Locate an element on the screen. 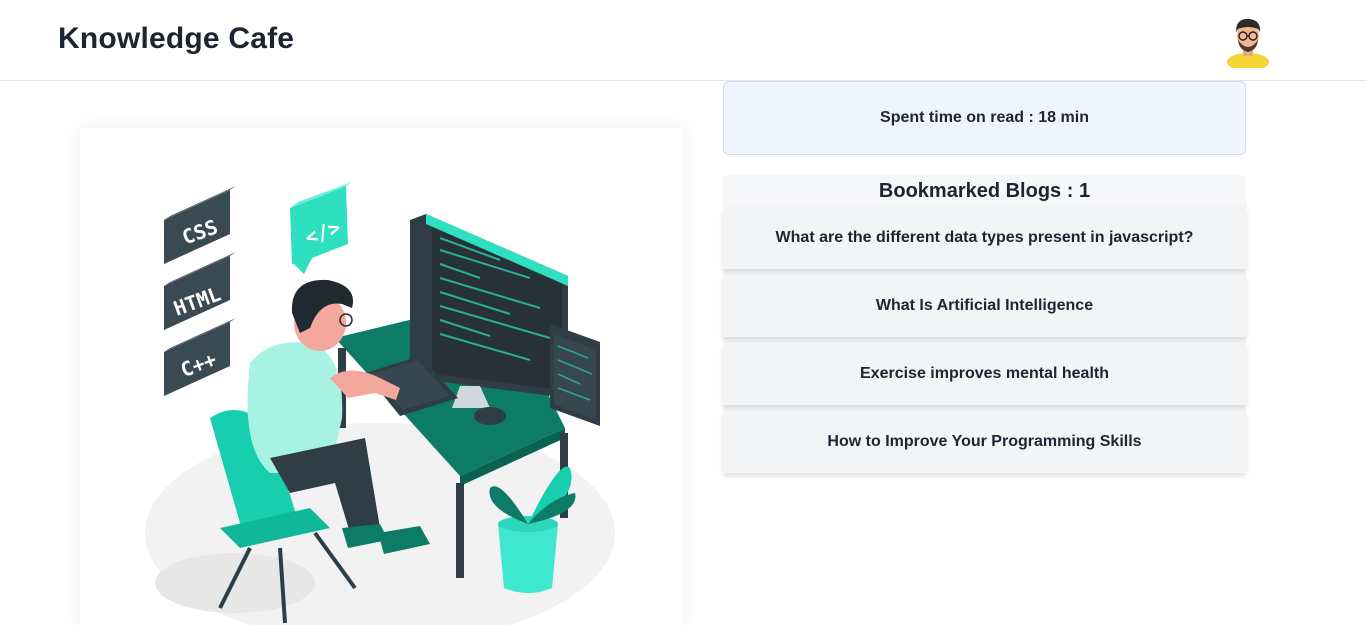 Image resolution: width=1366 pixels, height=625 pixels. bookmark-item: Exercise improves mental health is located at coordinates (984, 374).